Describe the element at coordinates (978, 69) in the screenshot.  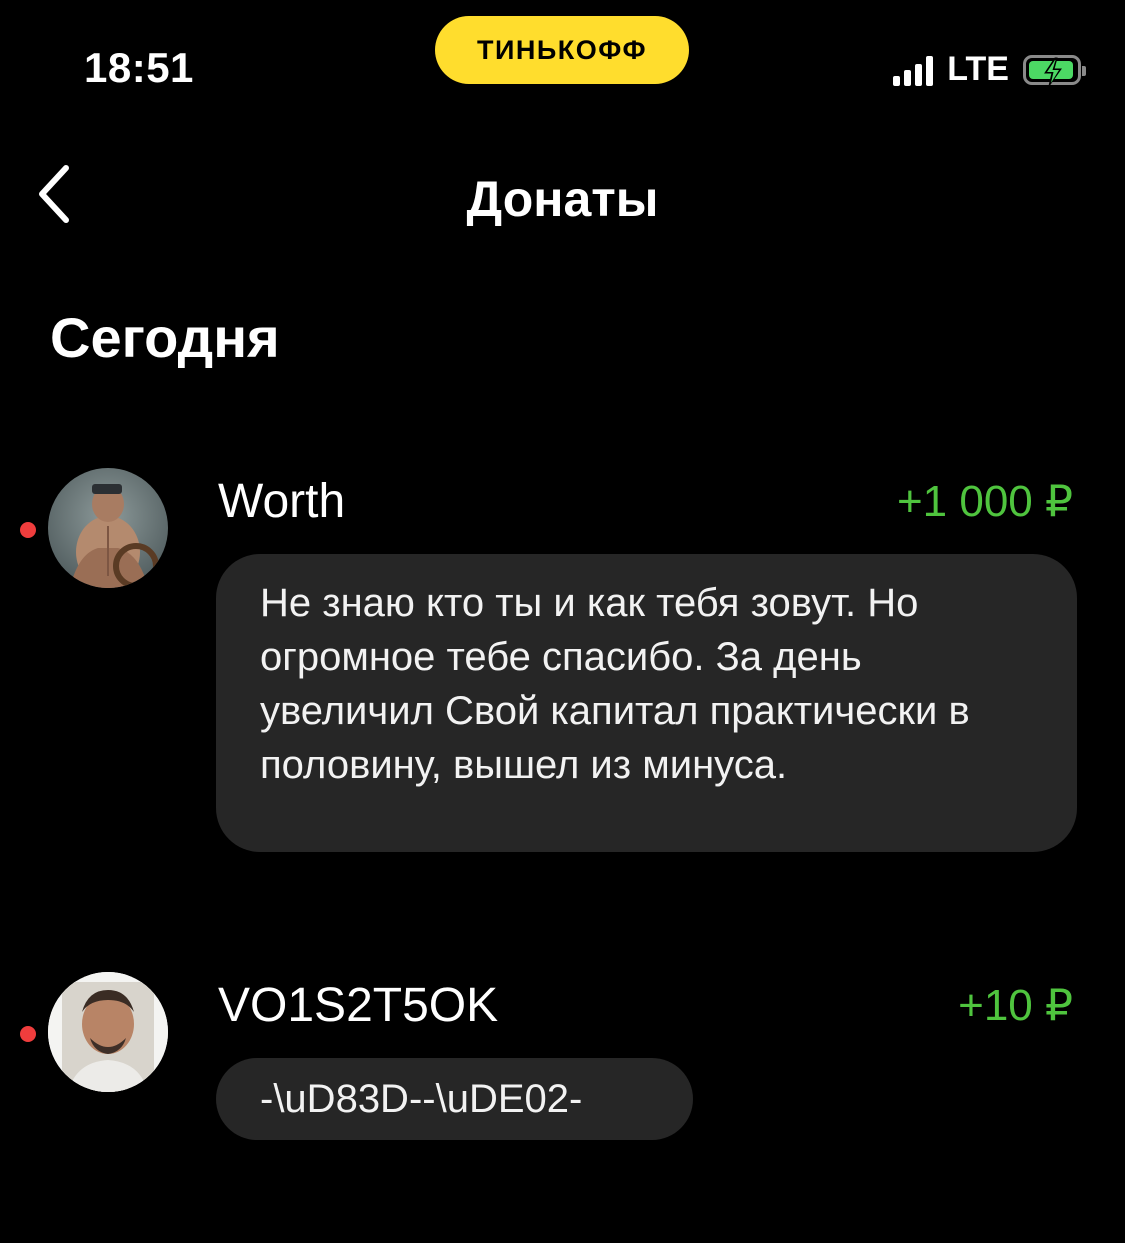
I see `network-type: LTE` at that location.